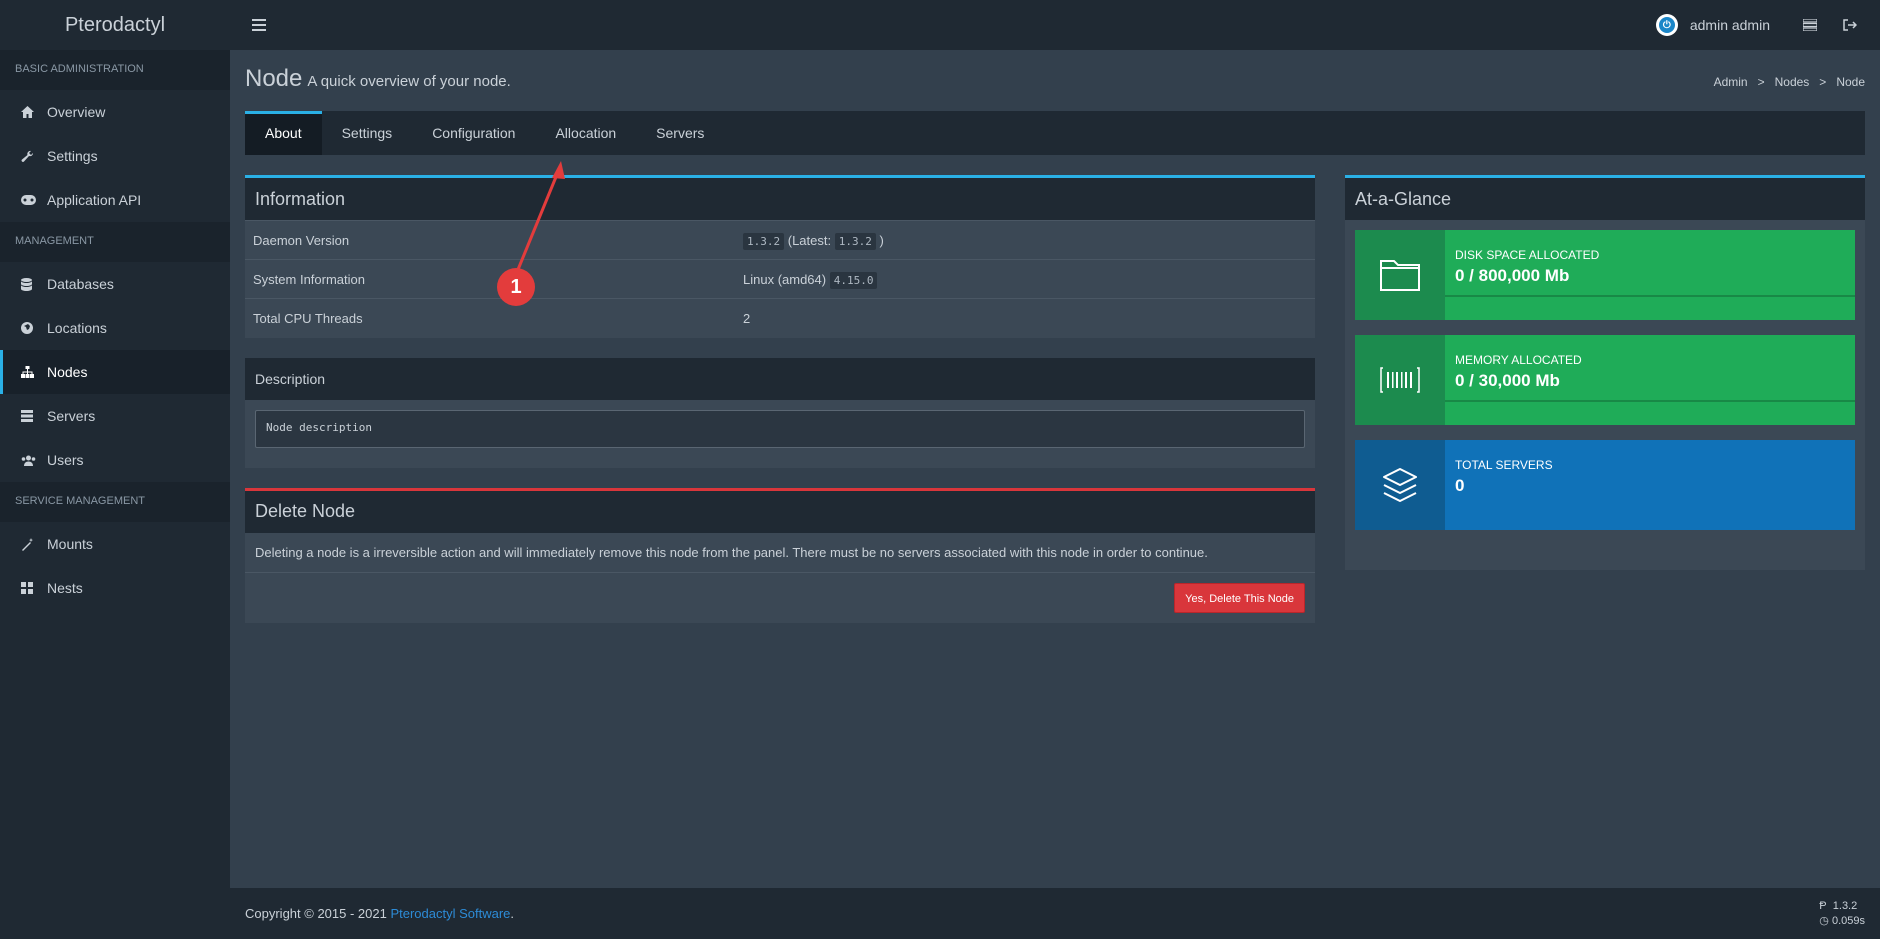 The image size is (1880, 939). What do you see at coordinates (1025, 279) in the screenshot?
I see `system-info-value: Linux (amd64) 4.15.0` at bounding box center [1025, 279].